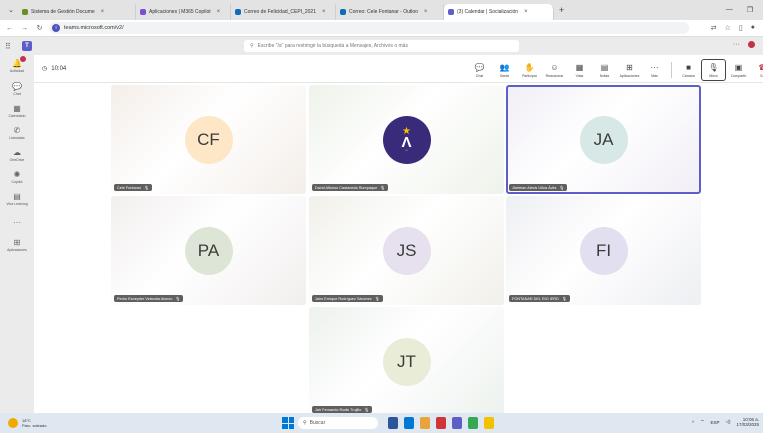 Image resolution: width=763 pixels, height=433 pixels. I want to click on participant-name: Cele Fontanar, so click(129, 187).